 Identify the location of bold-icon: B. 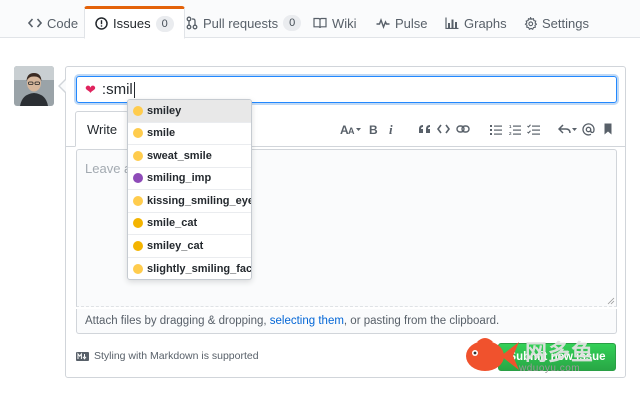
(372, 129).